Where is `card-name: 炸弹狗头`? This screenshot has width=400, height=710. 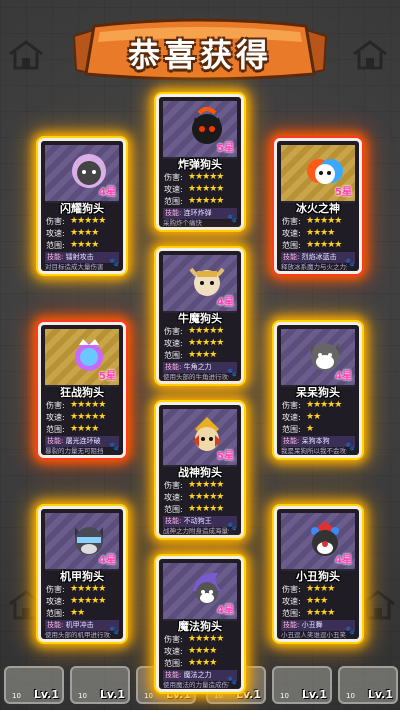
card-name: 炸弹狗头 is located at coordinates (200, 164).